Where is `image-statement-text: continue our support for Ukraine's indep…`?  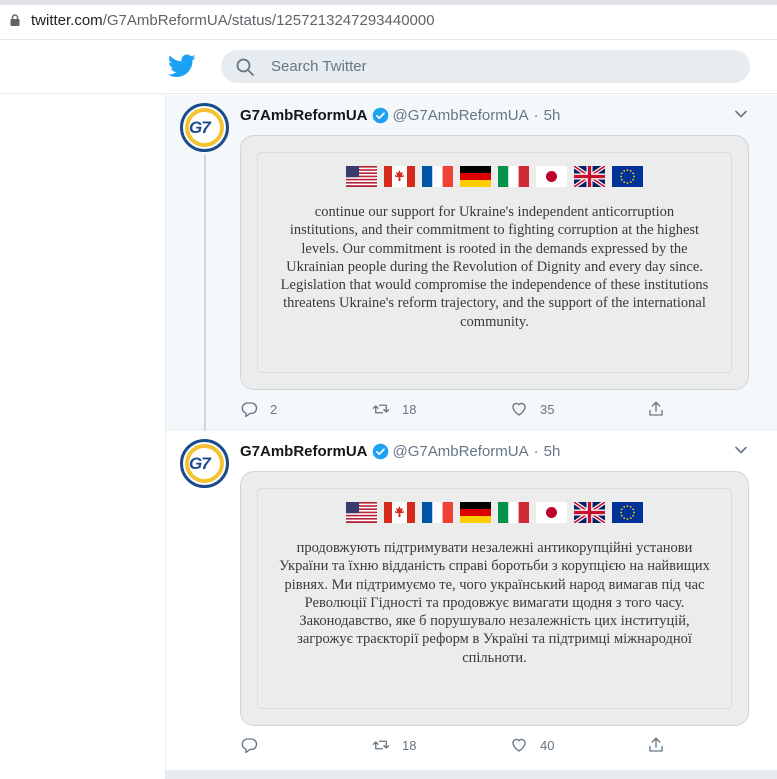
image-statement-text: continue our support for Ukraine's indep… is located at coordinates (494, 267).